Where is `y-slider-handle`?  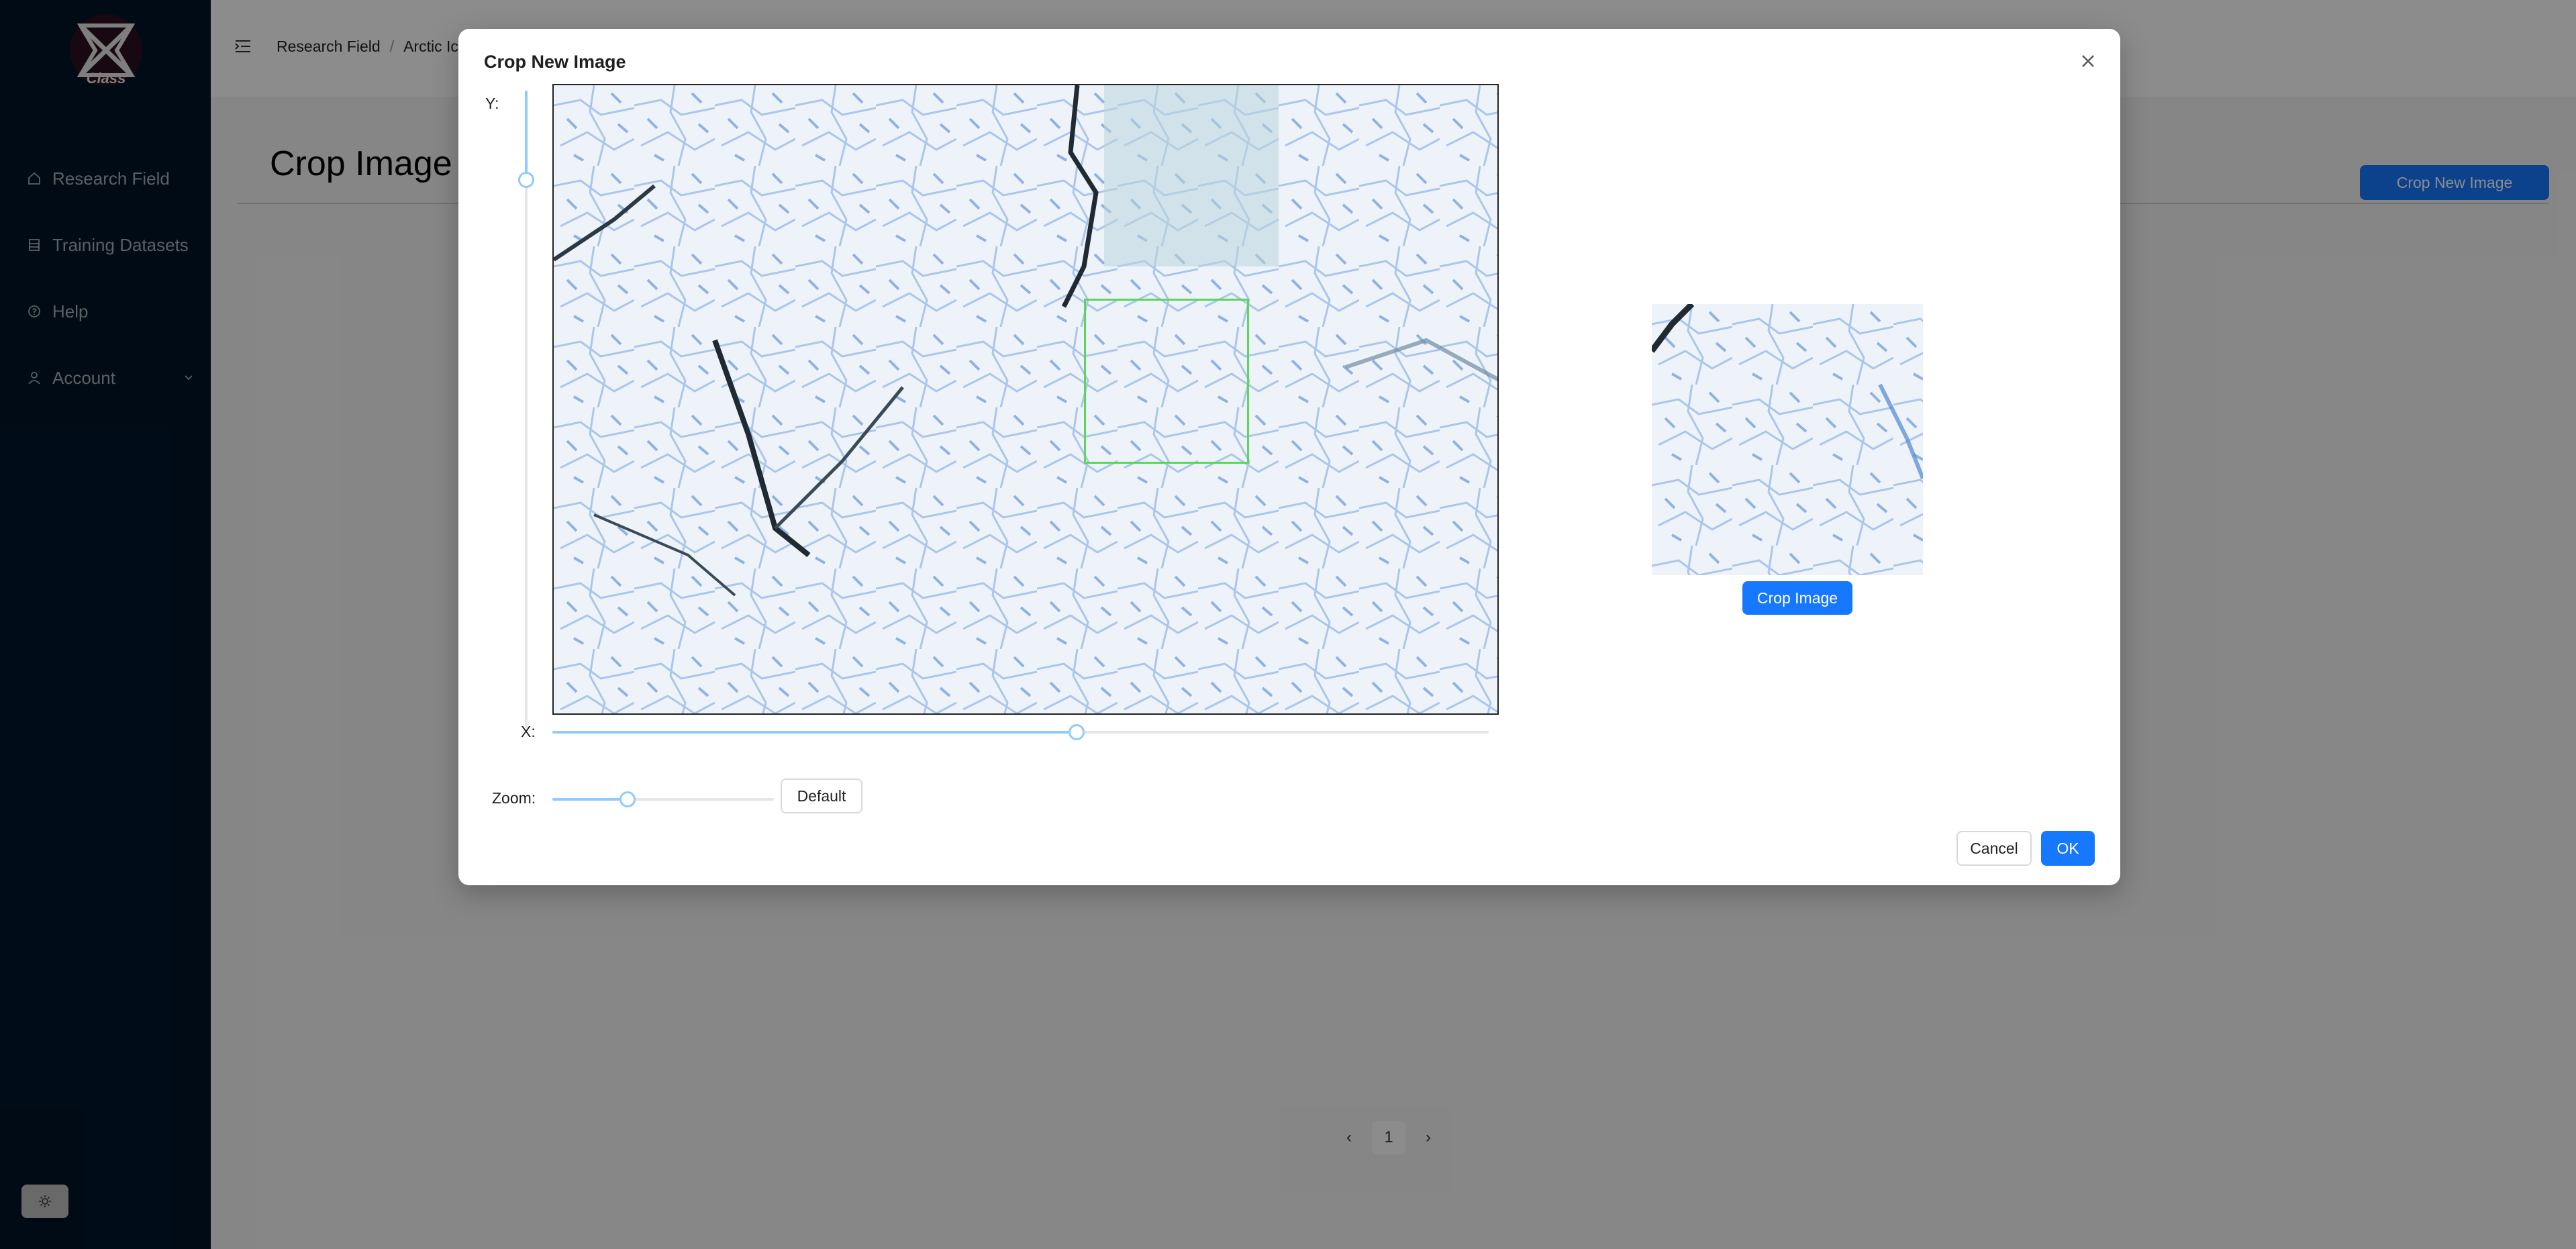 y-slider-handle is located at coordinates (526, 180).